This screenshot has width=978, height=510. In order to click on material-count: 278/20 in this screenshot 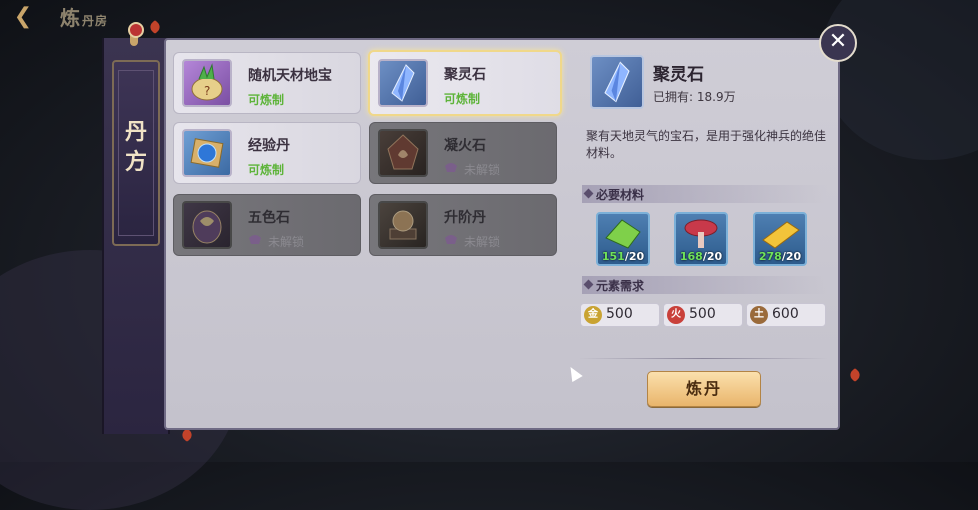, I will do `click(780, 256)`.